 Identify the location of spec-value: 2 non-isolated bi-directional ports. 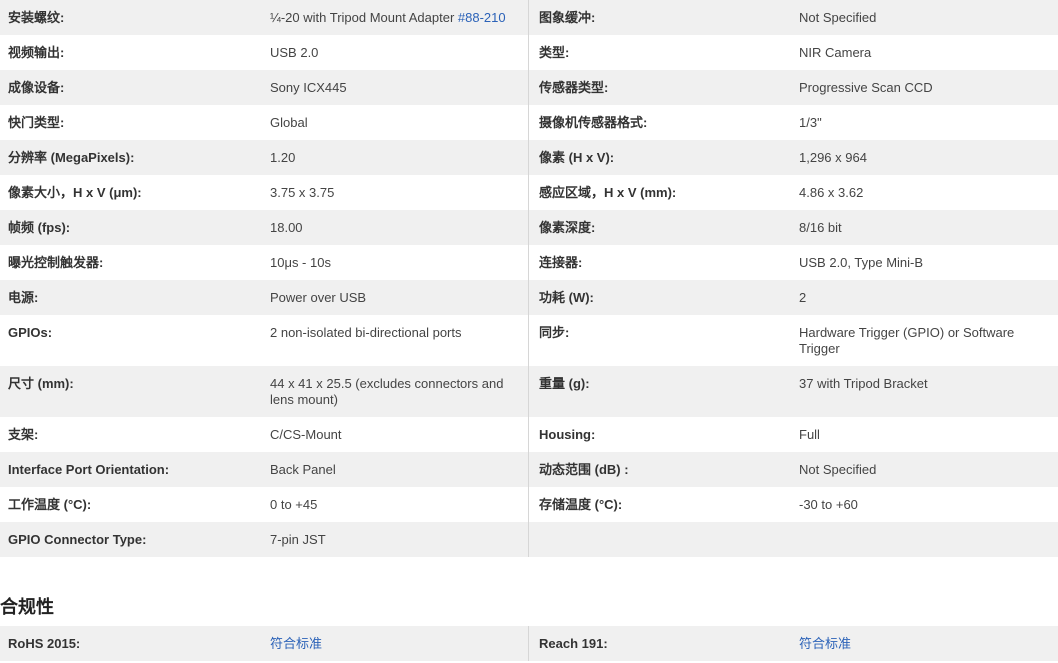
(395, 340).